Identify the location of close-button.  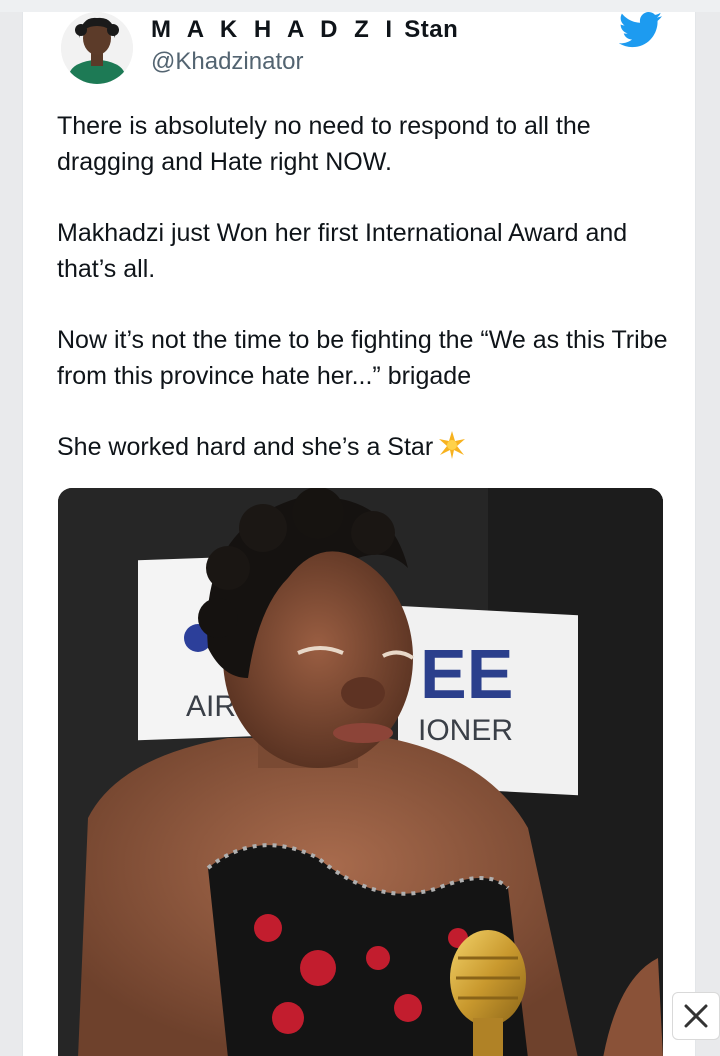
(696, 1016).